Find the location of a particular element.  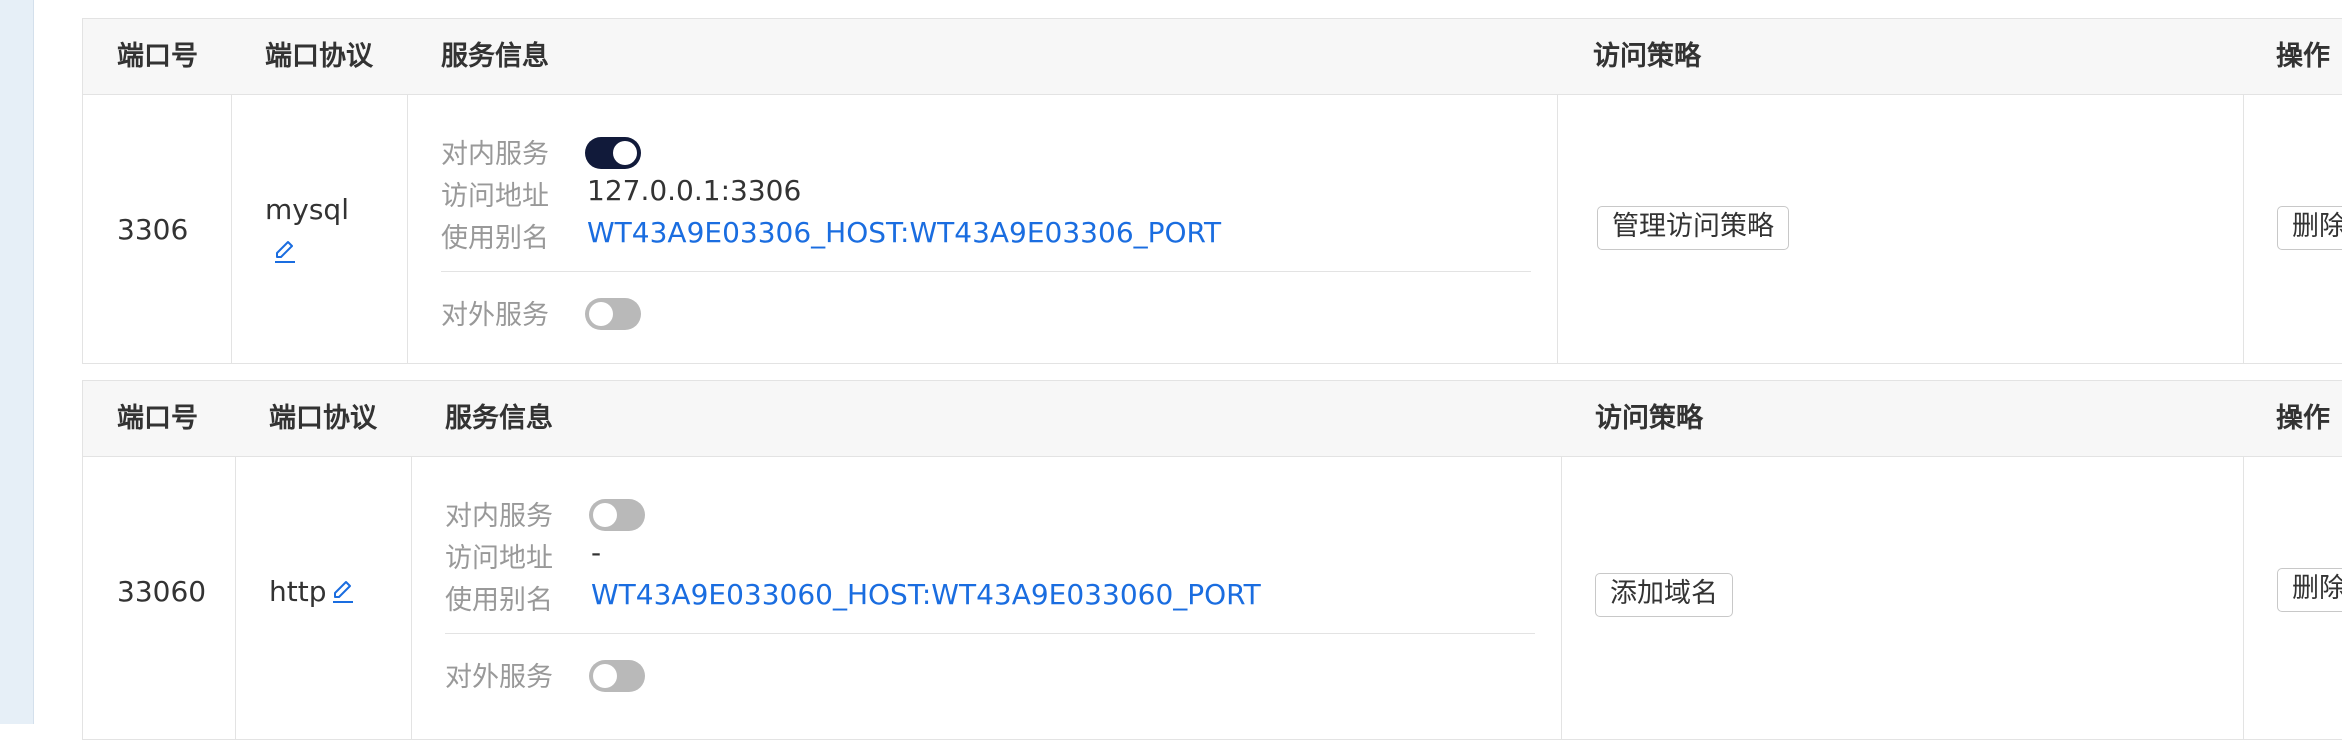

protocol-value: mysql is located at coordinates (307, 209).